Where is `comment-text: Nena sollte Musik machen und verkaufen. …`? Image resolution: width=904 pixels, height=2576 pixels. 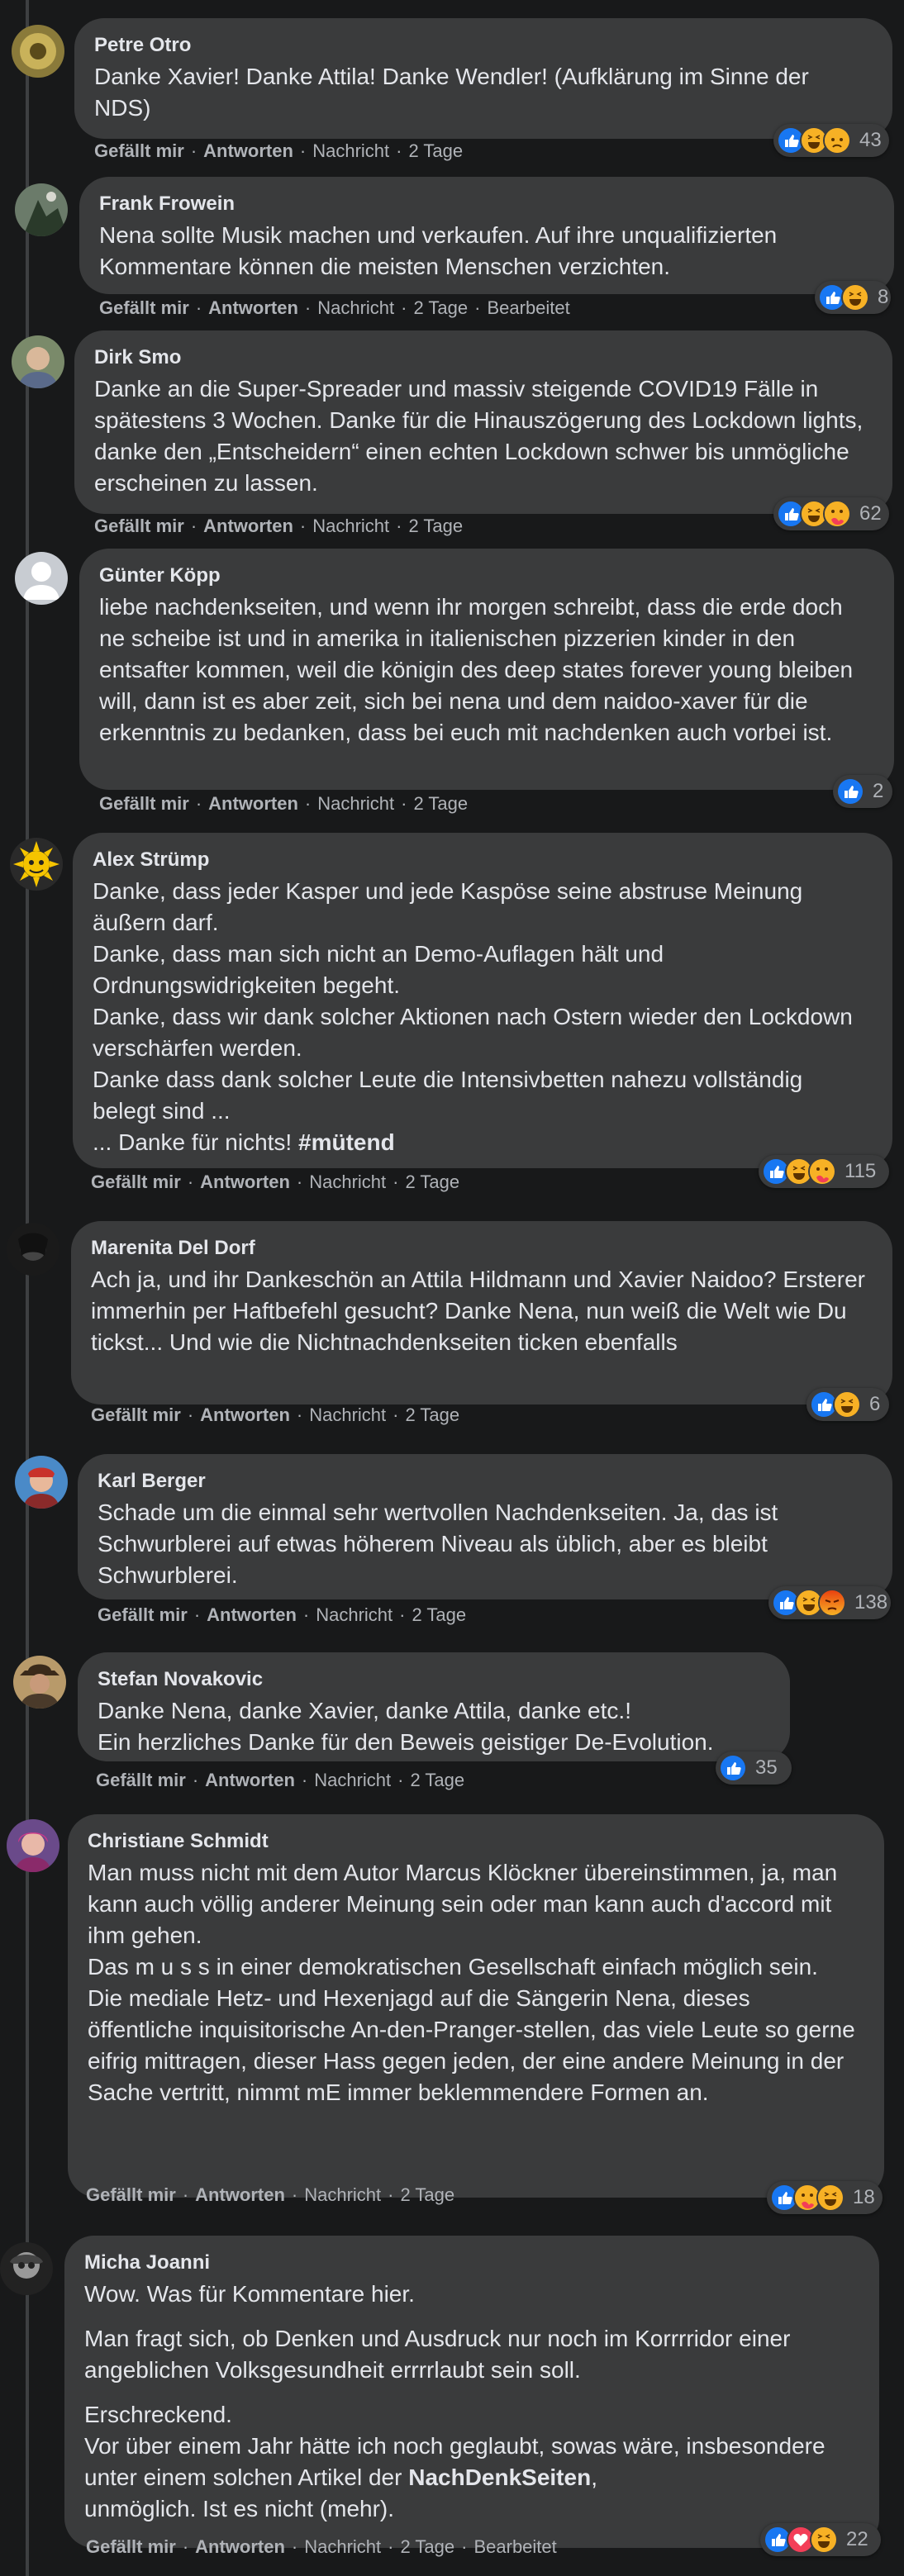 comment-text: Nena sollte Musik machen und verkaufen. … is located at coordinates (441, 250).